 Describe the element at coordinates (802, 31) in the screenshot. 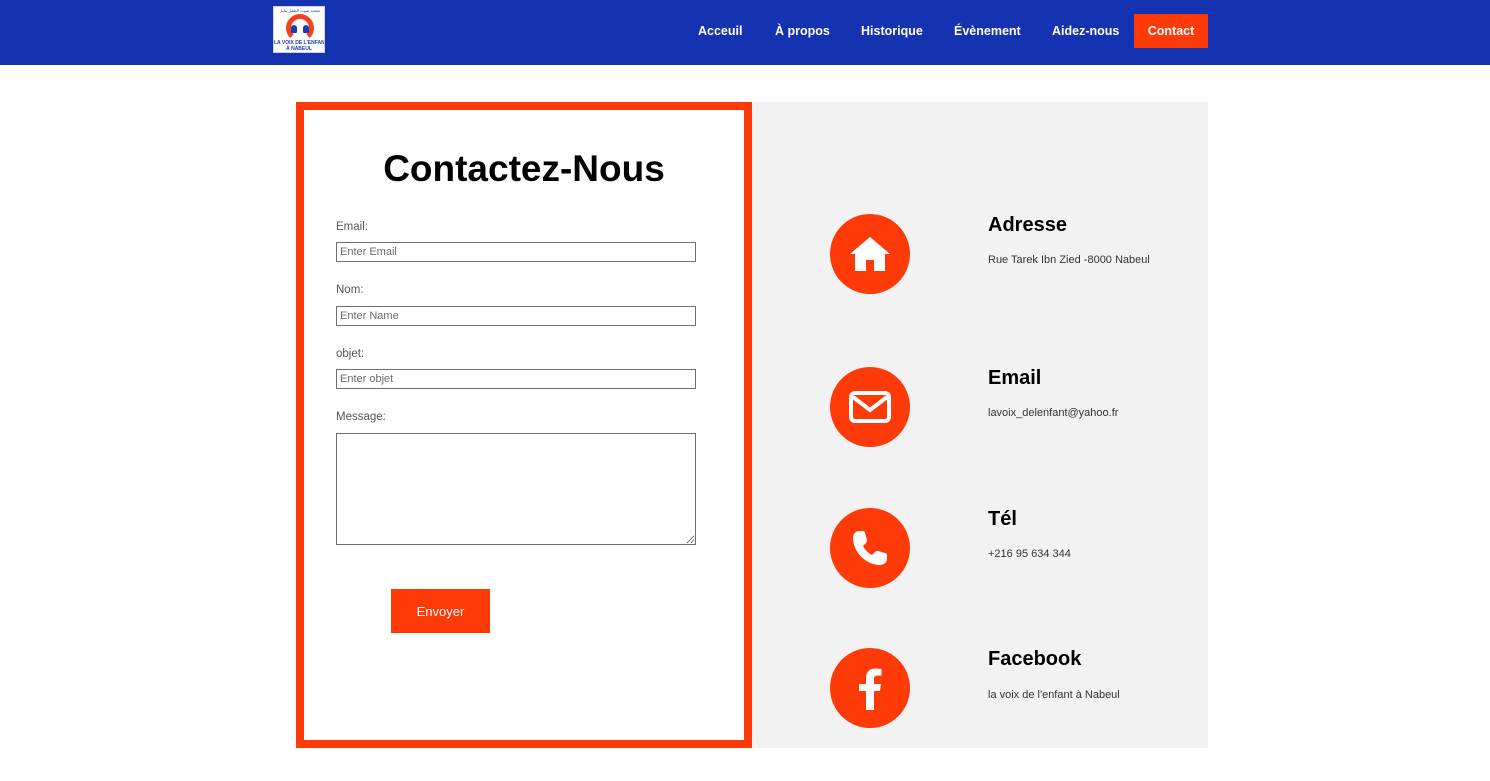

I see `nav-item-a-propos: À propos` at that location.